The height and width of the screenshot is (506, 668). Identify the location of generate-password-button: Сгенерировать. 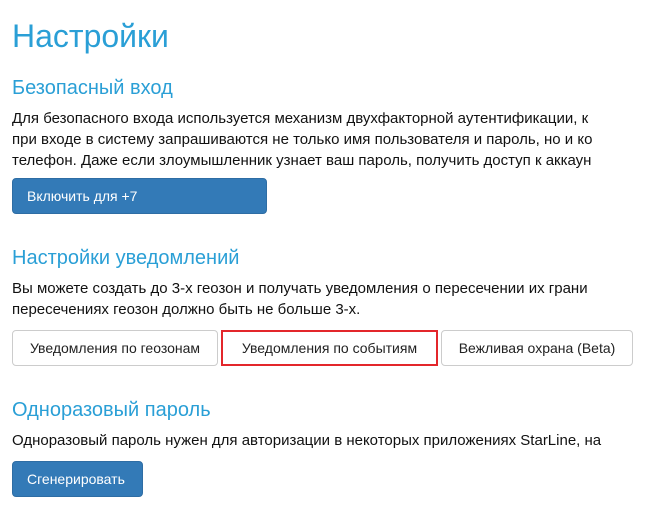
(77, 479).